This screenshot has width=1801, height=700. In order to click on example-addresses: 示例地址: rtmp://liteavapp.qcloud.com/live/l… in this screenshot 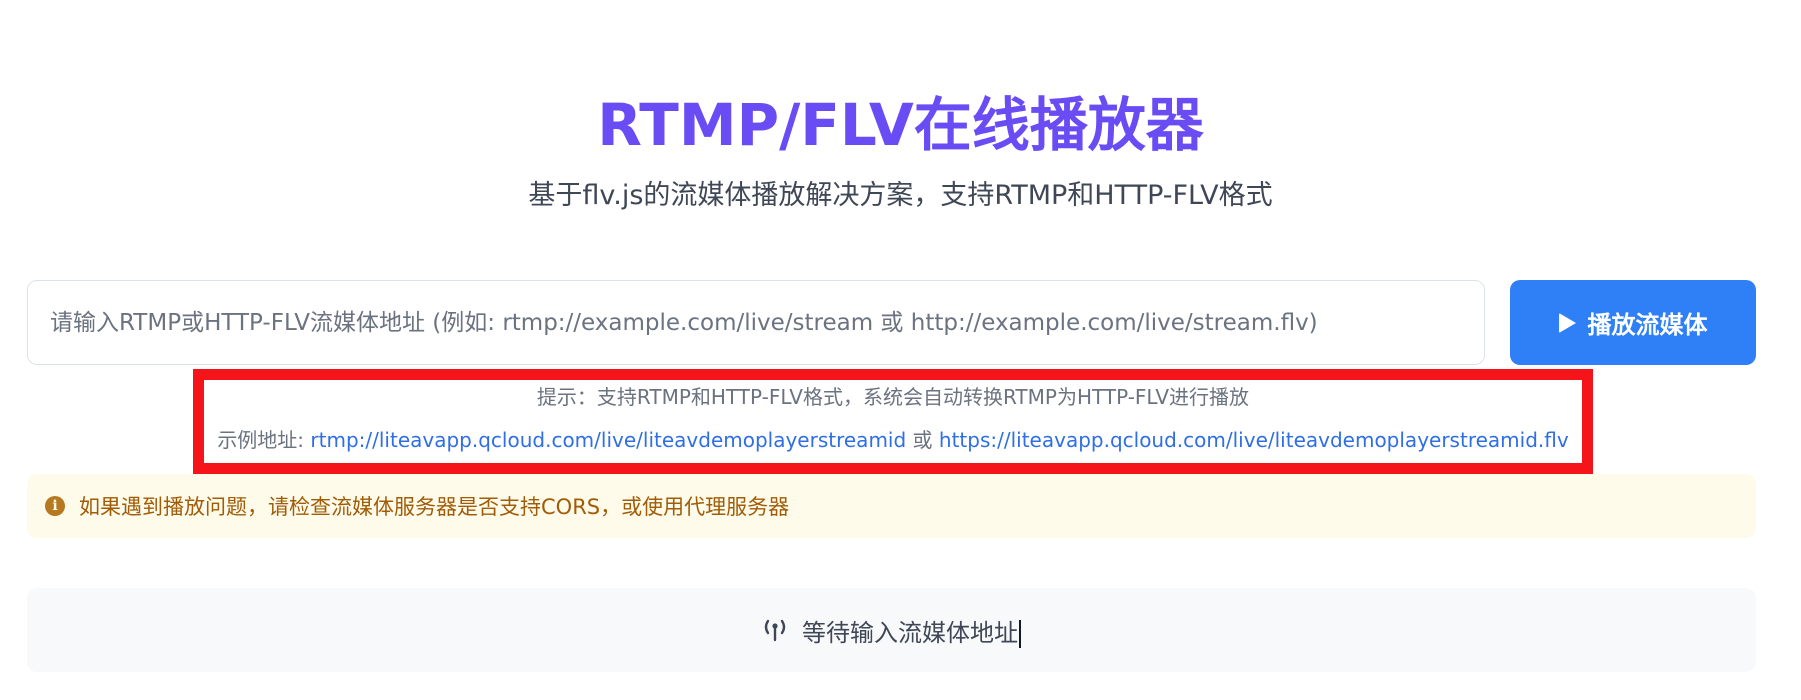, I will do `click(893, 440)`.